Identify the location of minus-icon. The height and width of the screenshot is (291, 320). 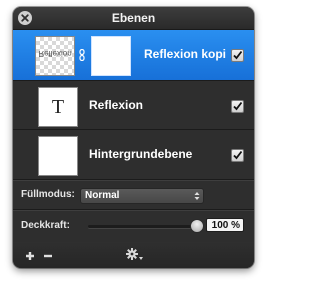
(48, 256).